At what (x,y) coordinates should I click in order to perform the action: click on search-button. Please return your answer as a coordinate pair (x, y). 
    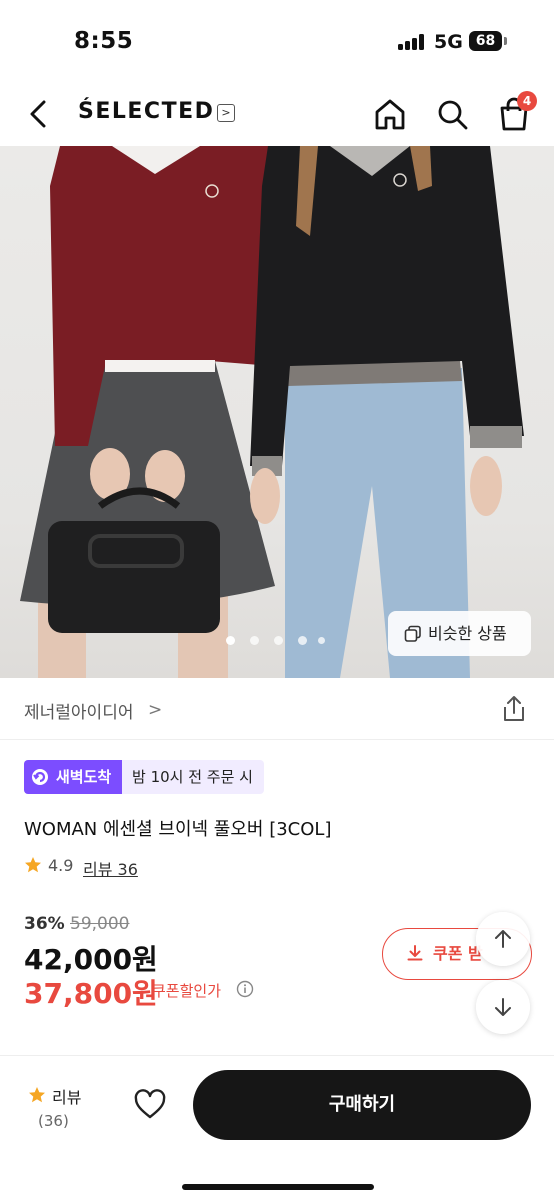
    Looking at the image, I should click on (452, 114).